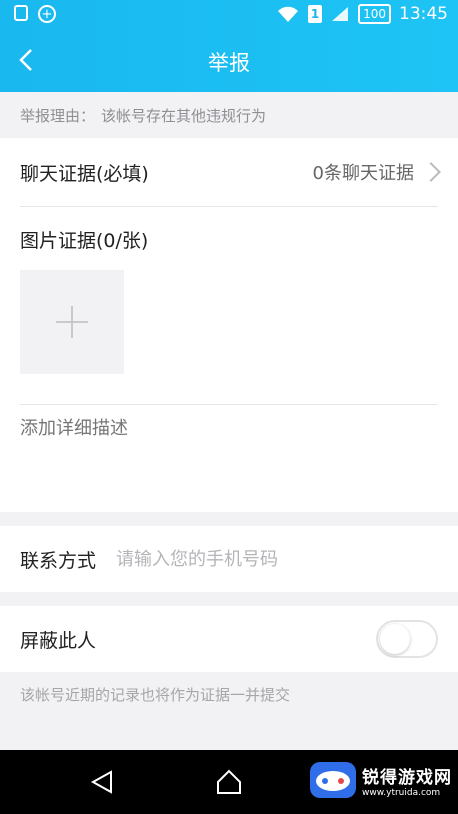  Describe the element at coordinates (21, 13) in the screenshot. I see `sim-card-icon` at that location.